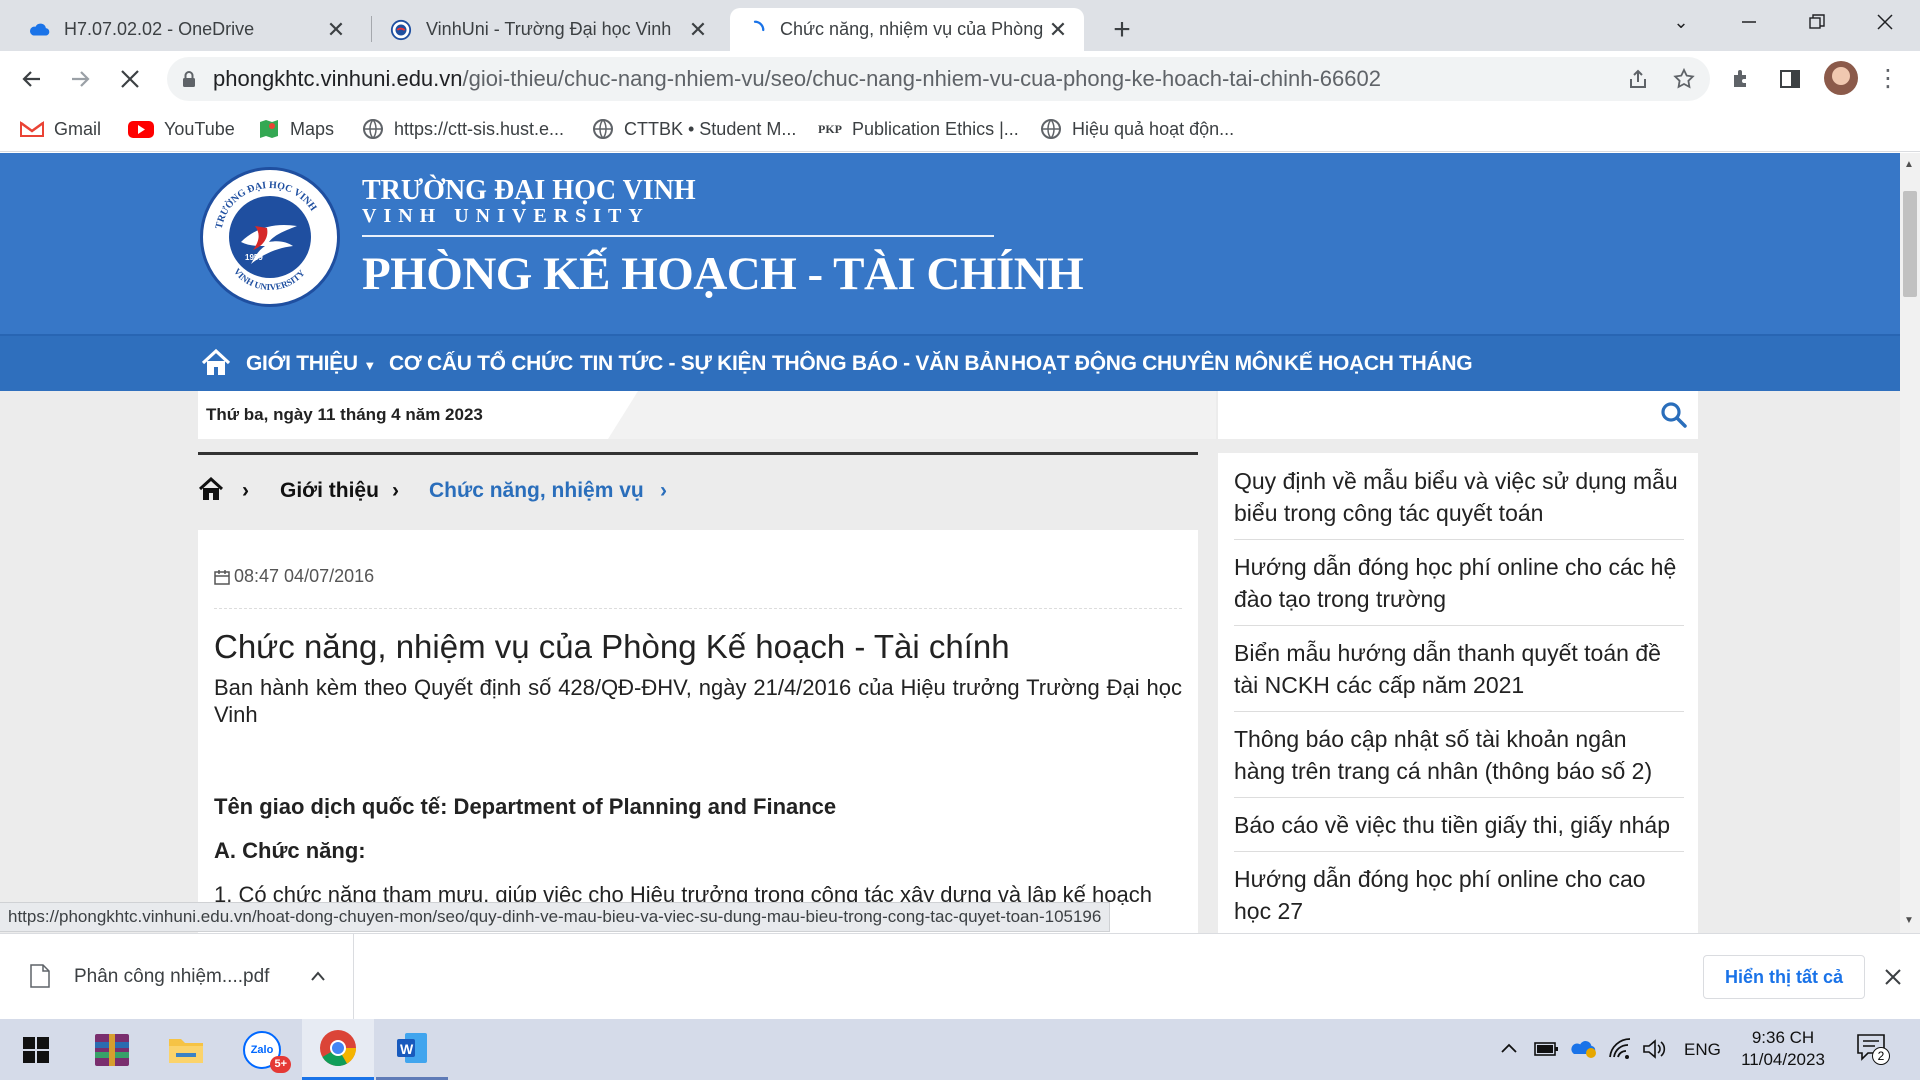 The height and width of the screenshot is (1080, 1920). What do you see at coordinates (78, 128) in the screenshot?
I see `bookmark-label: Gmail` at bounding box center [78, 128].